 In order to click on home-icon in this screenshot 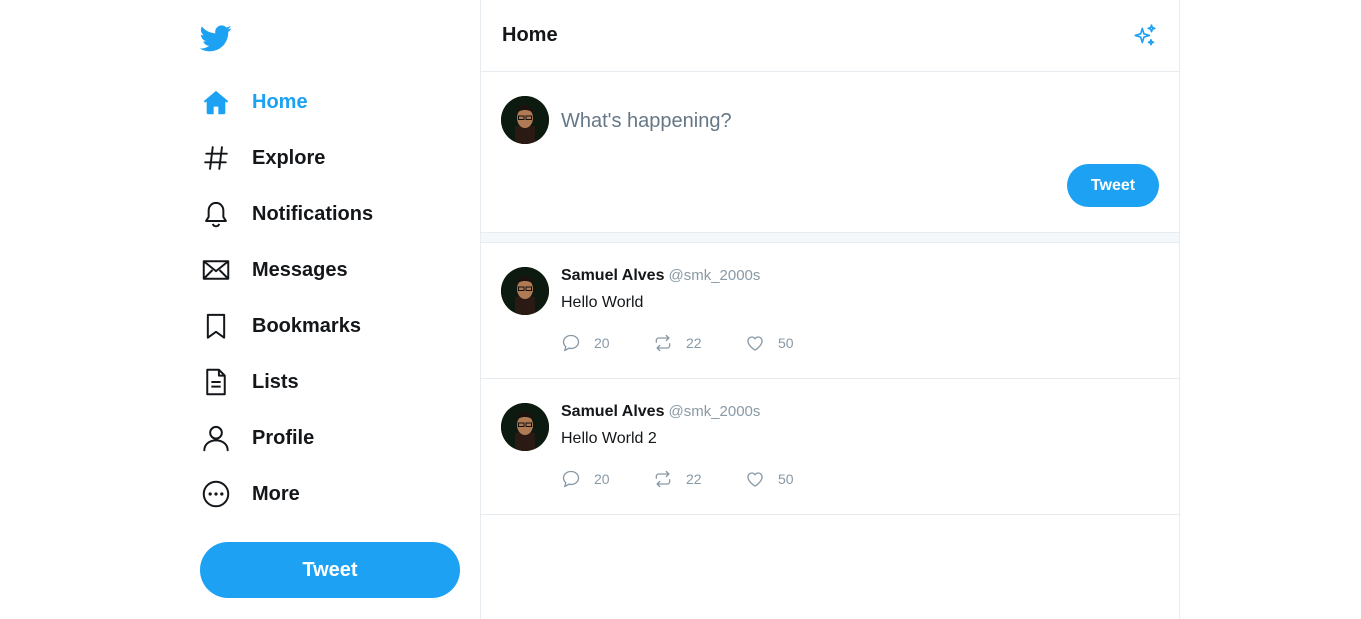, I will do `click(216, 102)`.